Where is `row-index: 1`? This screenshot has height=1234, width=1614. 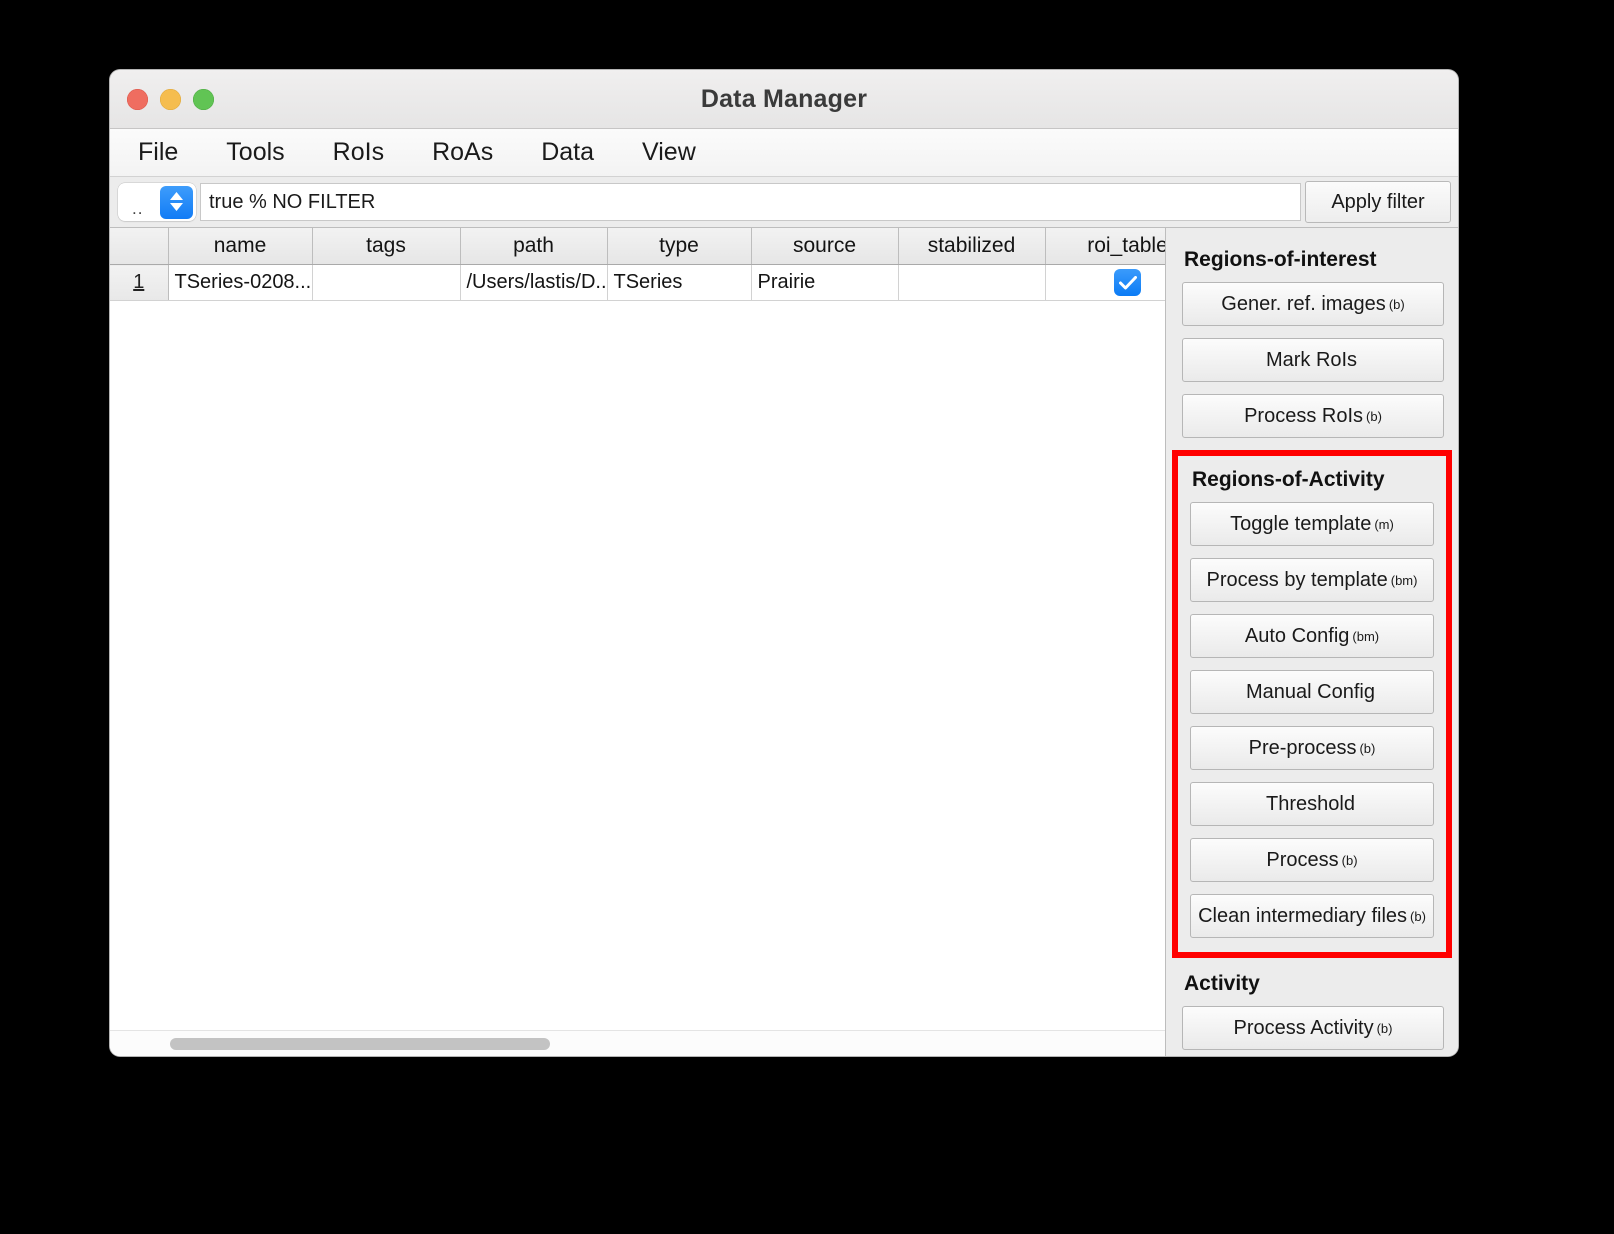 row-index: 1 is located at coordinates (139, 282).